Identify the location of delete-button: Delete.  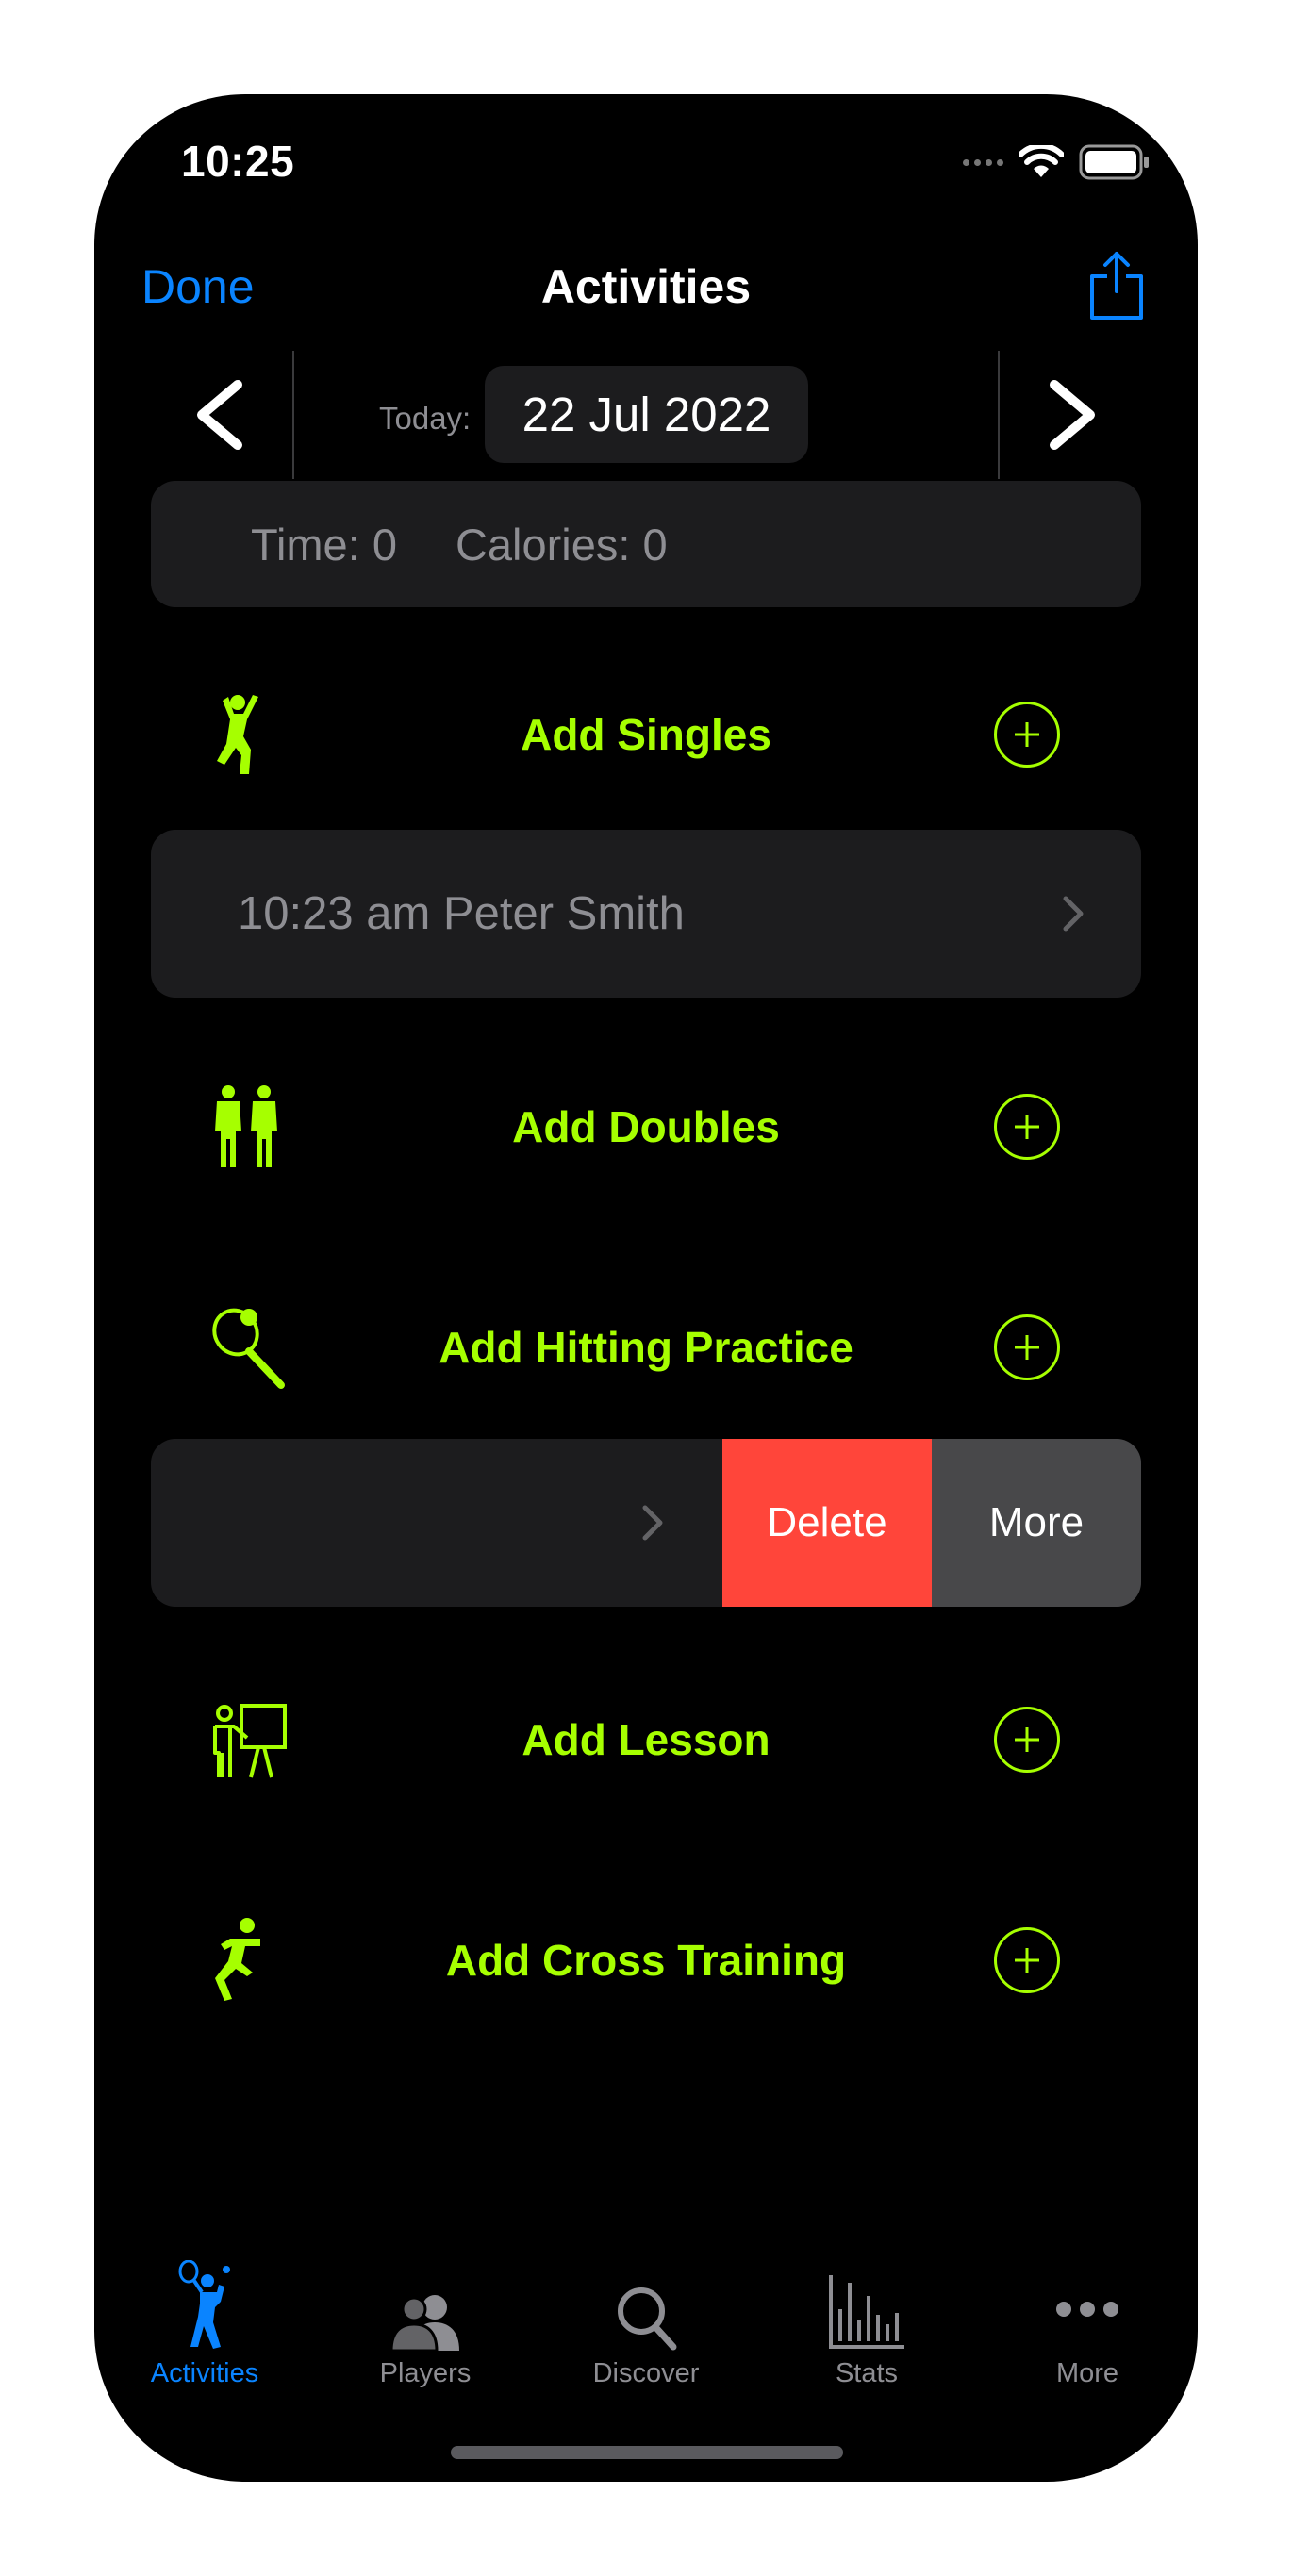
(827, 1523).